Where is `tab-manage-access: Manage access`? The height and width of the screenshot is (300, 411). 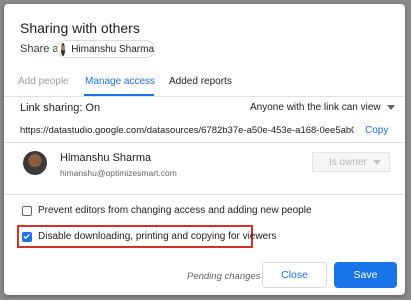 tab-manage-access: Manage access is located at coordinates (120, 81).